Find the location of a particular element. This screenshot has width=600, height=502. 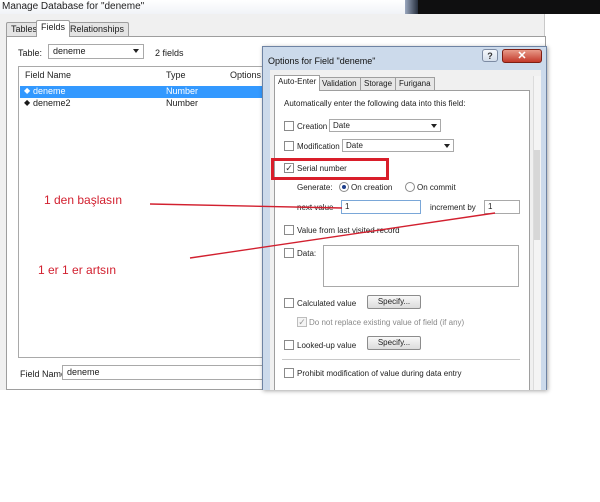

annotation-line-next-value is located at coordinates (246, 206).